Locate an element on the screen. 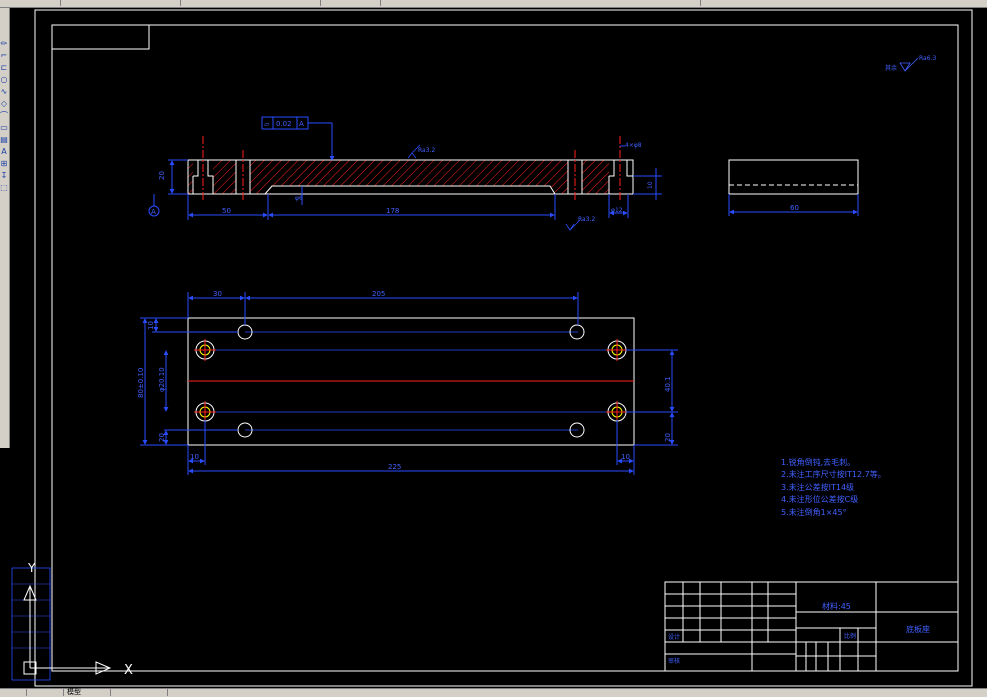 The height and width of the screenshot is (697, 987). ucs-y-label: Y is located at coordinates (31, 568).